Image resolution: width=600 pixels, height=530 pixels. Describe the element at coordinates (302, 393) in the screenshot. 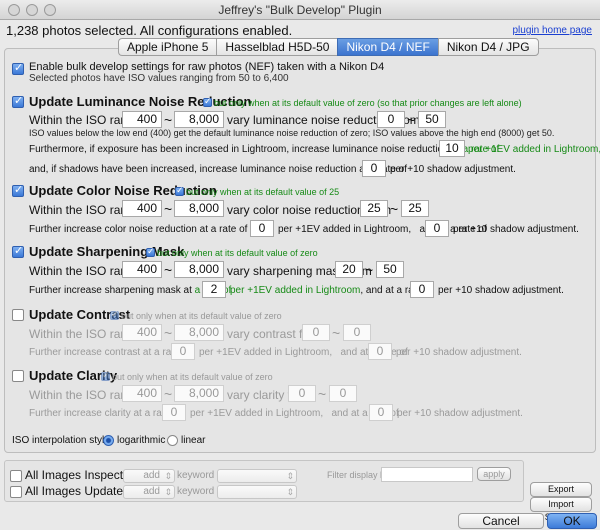

I see `clarity-from-input: 0` at that location.